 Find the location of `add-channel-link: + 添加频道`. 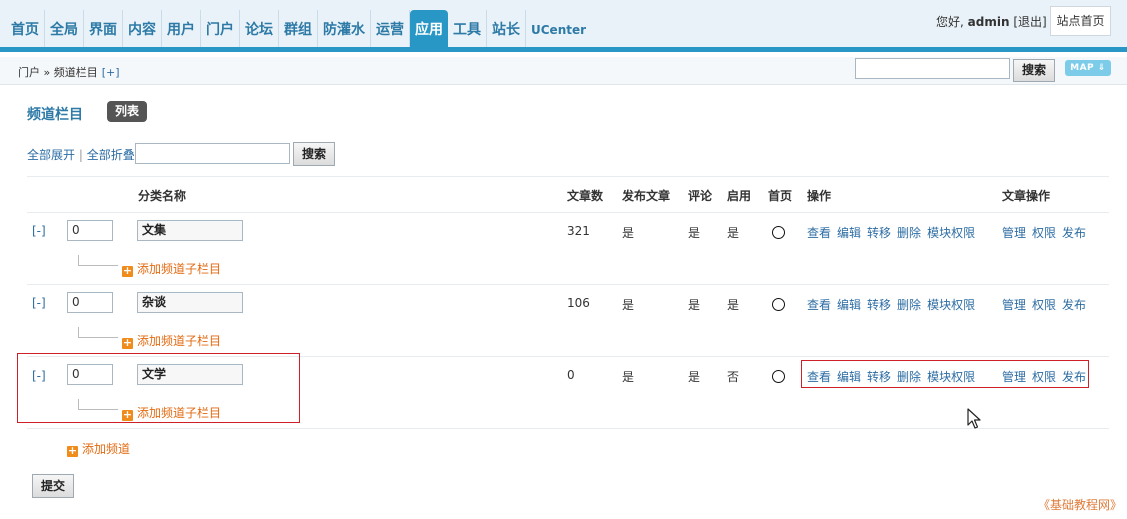

add-channel-link: + 添加频道 is located at coordinates (98, 448).